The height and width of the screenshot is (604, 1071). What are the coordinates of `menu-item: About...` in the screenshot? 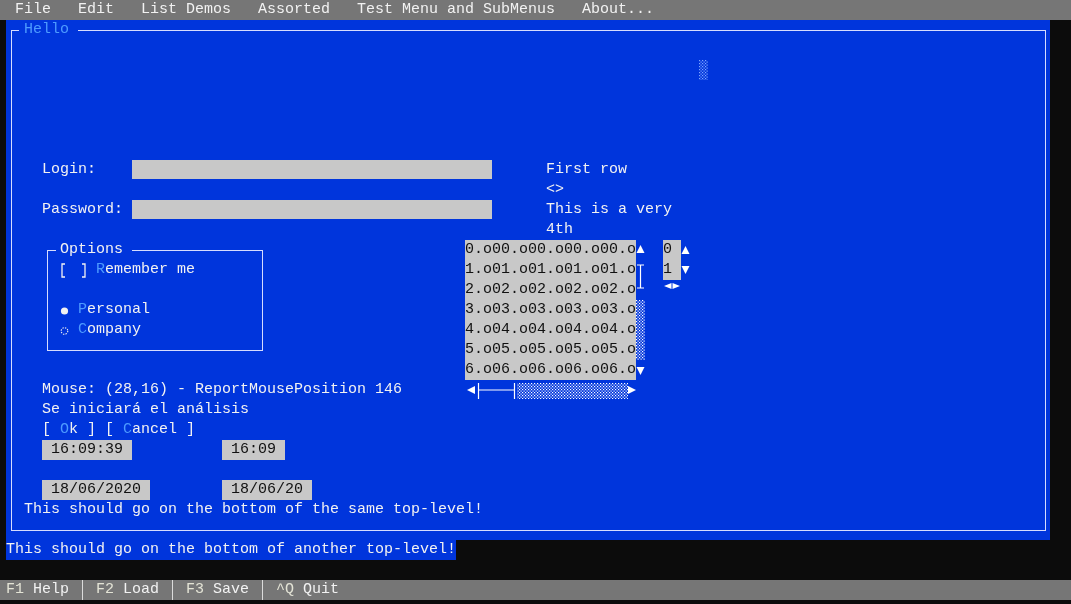 It's located at (618, 10).